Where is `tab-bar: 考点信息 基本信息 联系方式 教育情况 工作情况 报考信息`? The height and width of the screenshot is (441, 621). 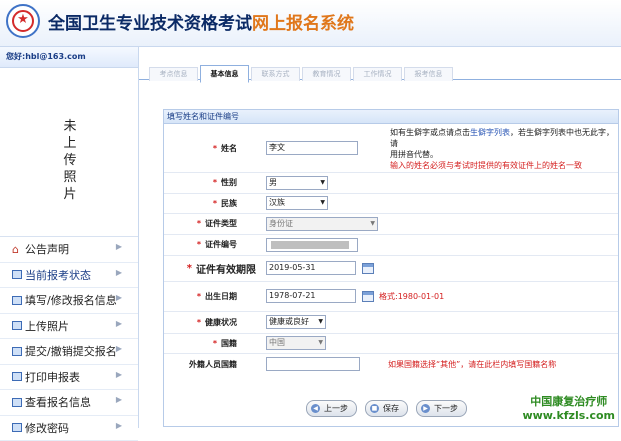
tab-bar: 考点信息 基本信息 联系方式 教育情况 工作情况 报考信息 is located at coordinates (380, 63).